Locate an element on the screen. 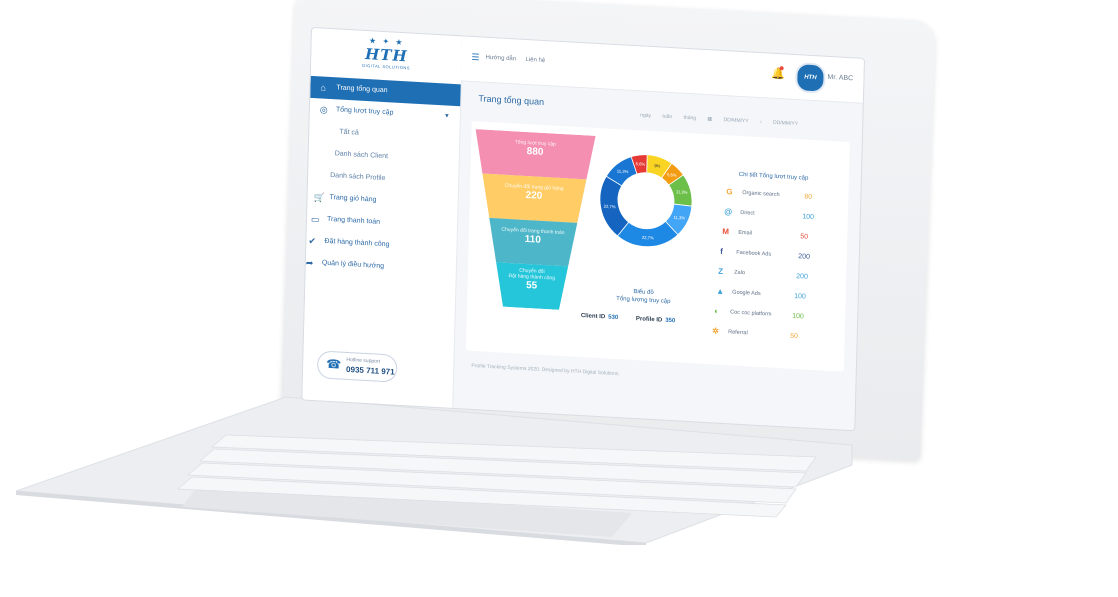 This screenshot has width=1118, height=597. traffic-source-name: Direct is located at coordinates (747, 213).